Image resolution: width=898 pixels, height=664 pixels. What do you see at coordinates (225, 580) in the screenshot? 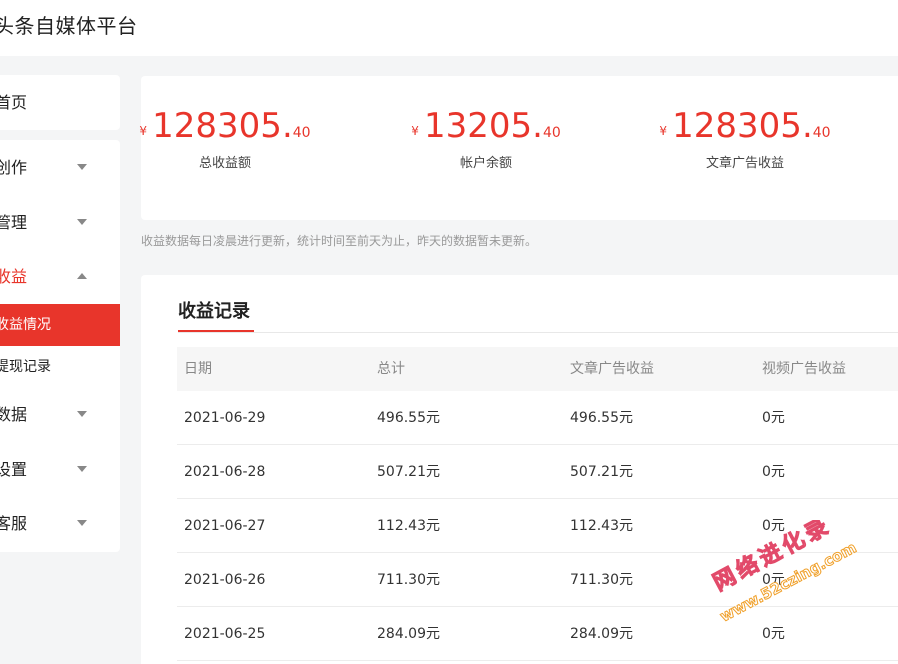
I see `cell-date: 2021-06-26` at bounding box center [225, 580].